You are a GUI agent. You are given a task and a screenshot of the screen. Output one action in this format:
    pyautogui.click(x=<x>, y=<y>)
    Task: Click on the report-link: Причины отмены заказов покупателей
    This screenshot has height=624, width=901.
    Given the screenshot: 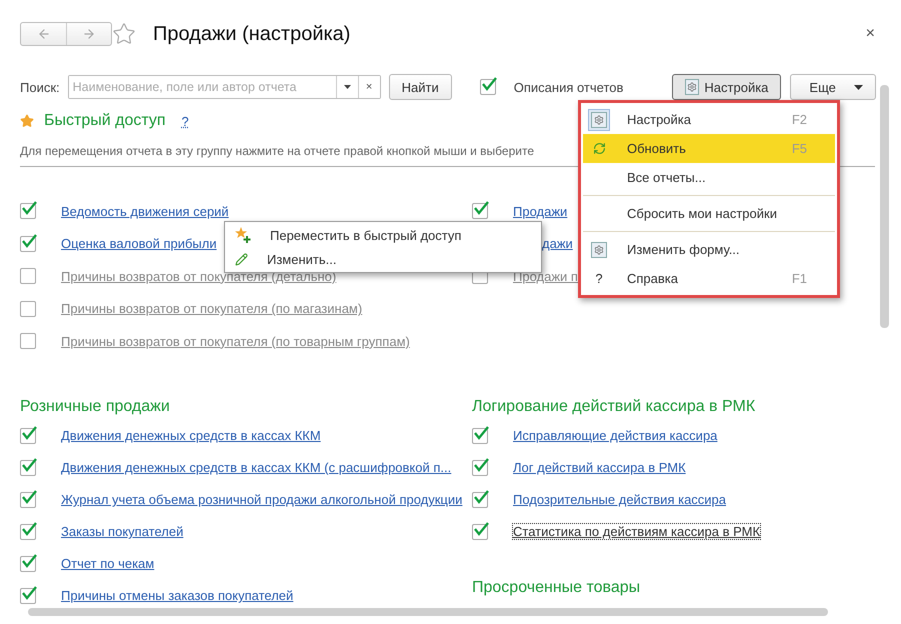 What is the action you would take?
    pyautogui.click(x=177, y=595)
    